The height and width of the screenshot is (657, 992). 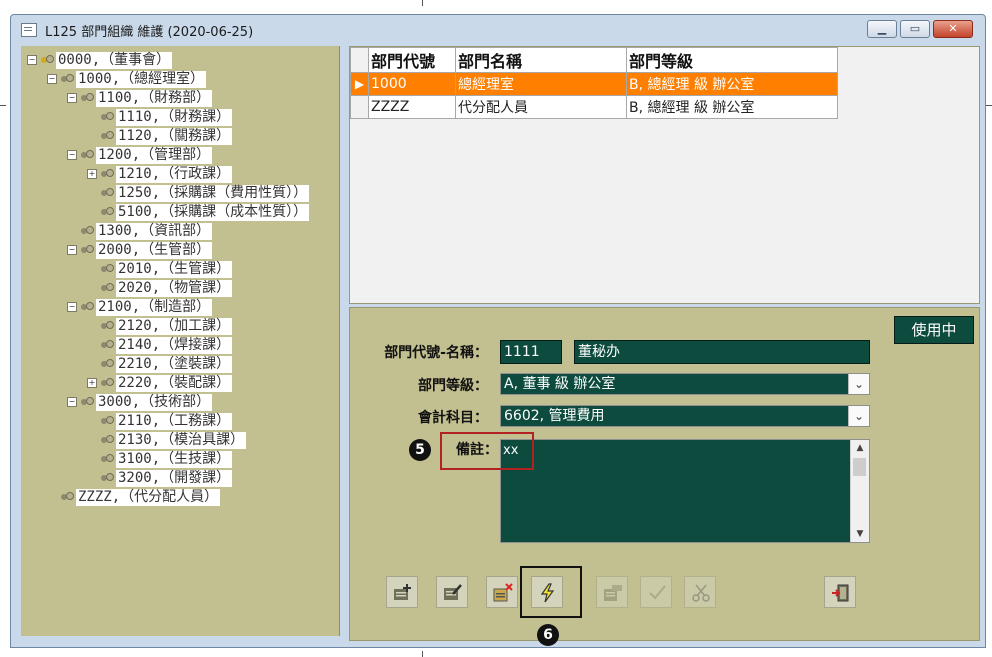 What do you see at coordinates (174, 136) in the screenshot?
I see `tree-node-label: 1120,（關務課）` at bounding box center [174, 136].